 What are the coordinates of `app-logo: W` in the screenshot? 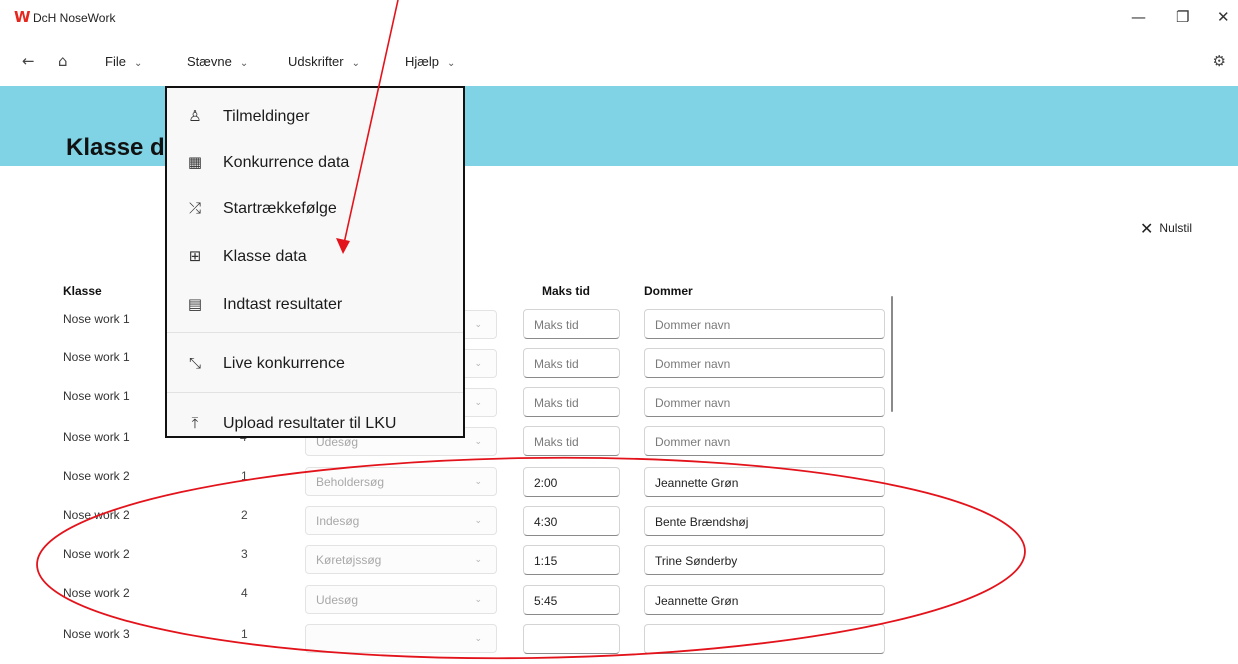 It's located at (22, 17).